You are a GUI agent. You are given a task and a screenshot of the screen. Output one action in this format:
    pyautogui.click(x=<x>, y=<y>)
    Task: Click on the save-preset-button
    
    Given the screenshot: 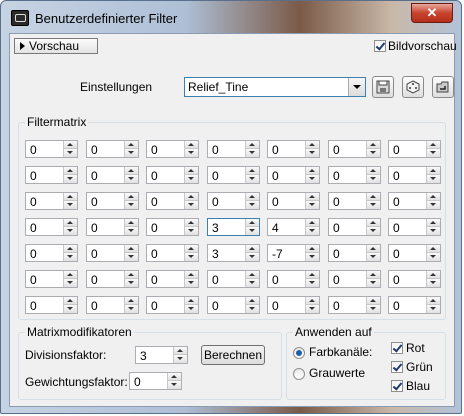 What is the action you would take?
    pyautogui.click(x=383, y=87)
    